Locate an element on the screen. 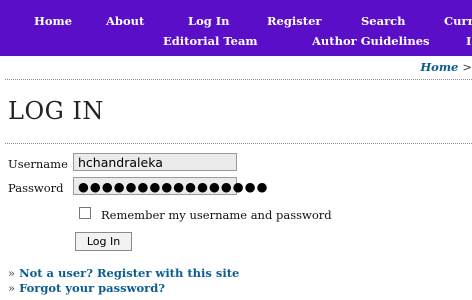 The height and width of the screenshot is (300, 472). nav-item-search: Search is located at coordinates (383, 21).